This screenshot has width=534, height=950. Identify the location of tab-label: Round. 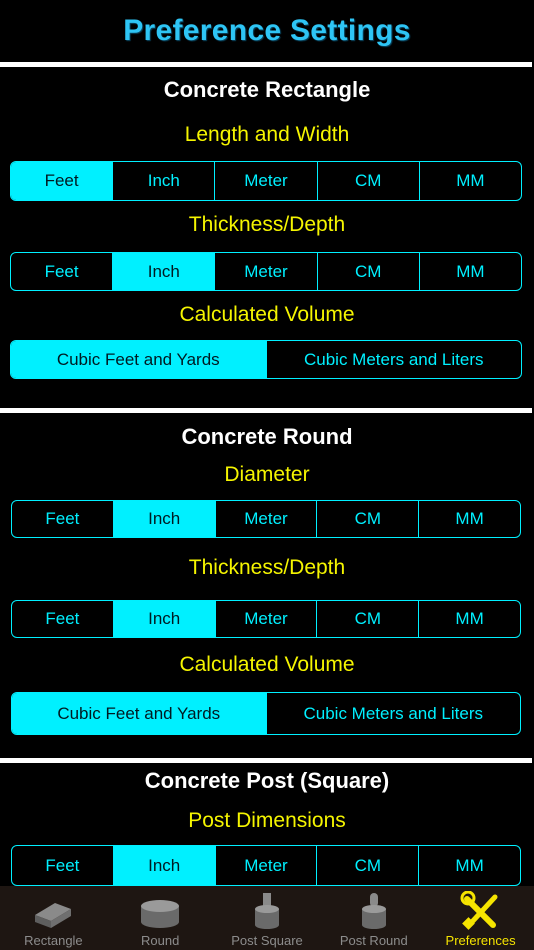
(160, 940).